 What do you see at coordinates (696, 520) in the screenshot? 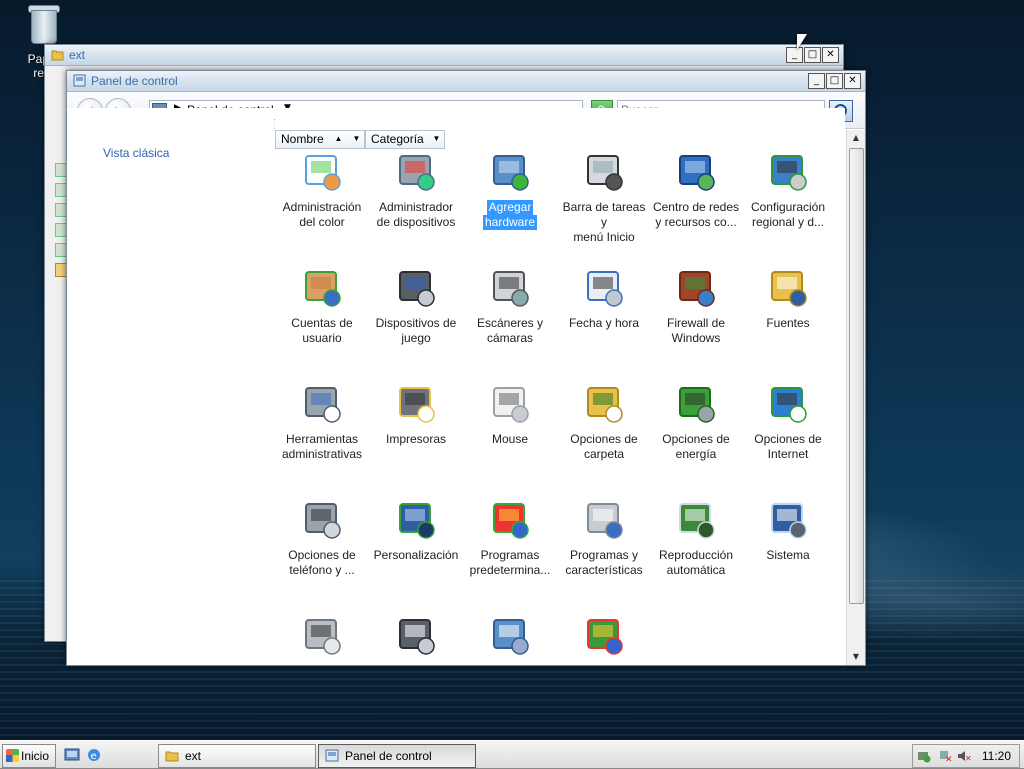
I see `autoplay-icon` at bounding box center [696, 520].